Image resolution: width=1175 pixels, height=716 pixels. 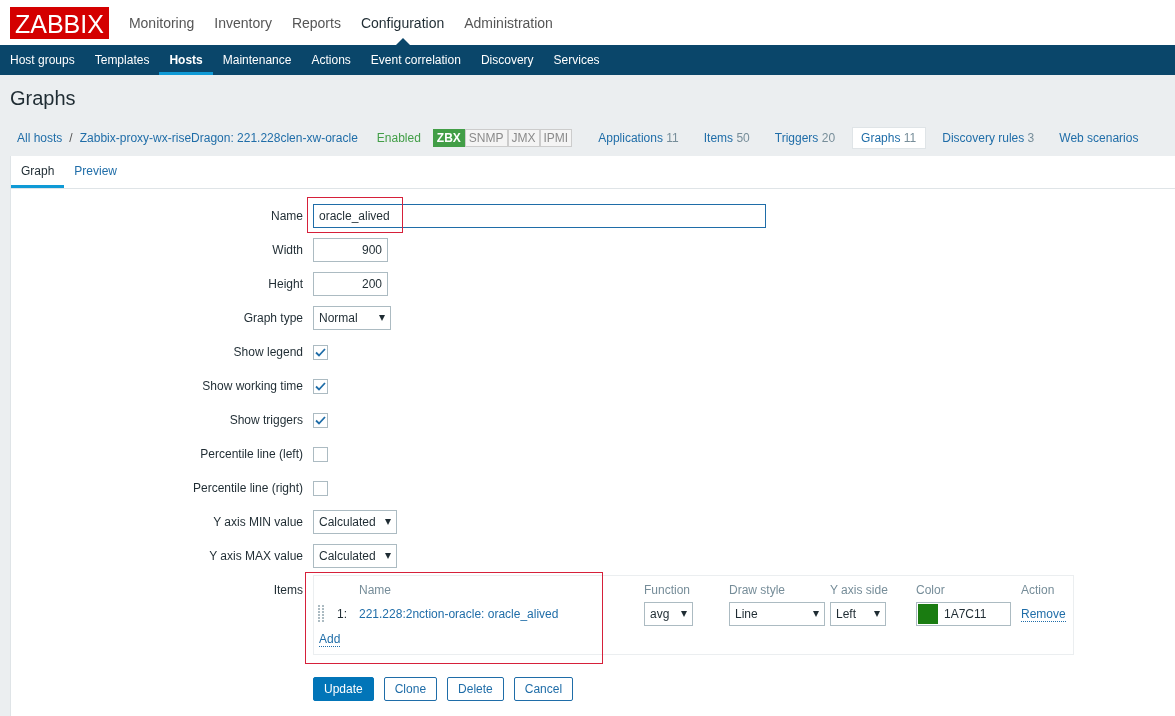 I want to click on field-label: Y axis MAX value, so click(x=255, y=556).